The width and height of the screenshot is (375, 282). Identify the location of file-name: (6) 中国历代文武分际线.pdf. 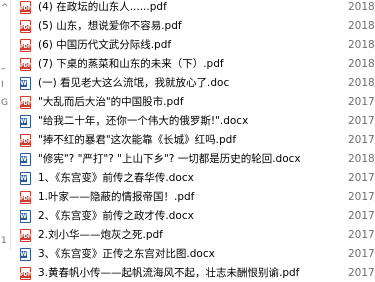
(105, 45).